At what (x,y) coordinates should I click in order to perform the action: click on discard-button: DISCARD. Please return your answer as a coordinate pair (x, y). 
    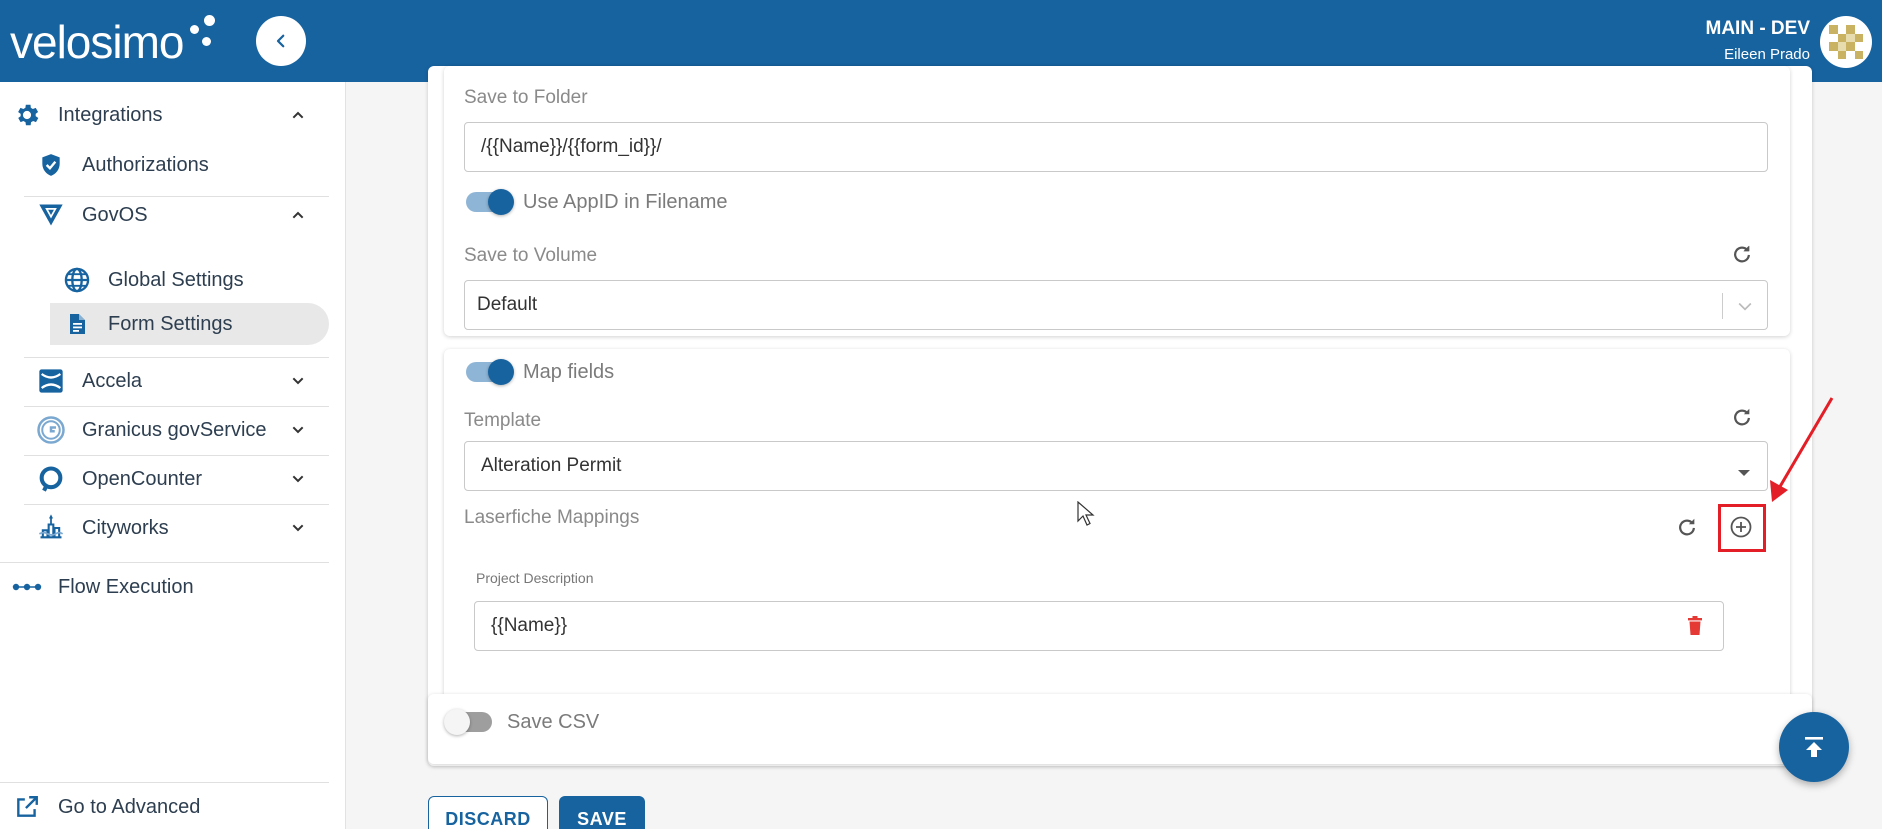
    Looking at the image, I should click on (488, 812).